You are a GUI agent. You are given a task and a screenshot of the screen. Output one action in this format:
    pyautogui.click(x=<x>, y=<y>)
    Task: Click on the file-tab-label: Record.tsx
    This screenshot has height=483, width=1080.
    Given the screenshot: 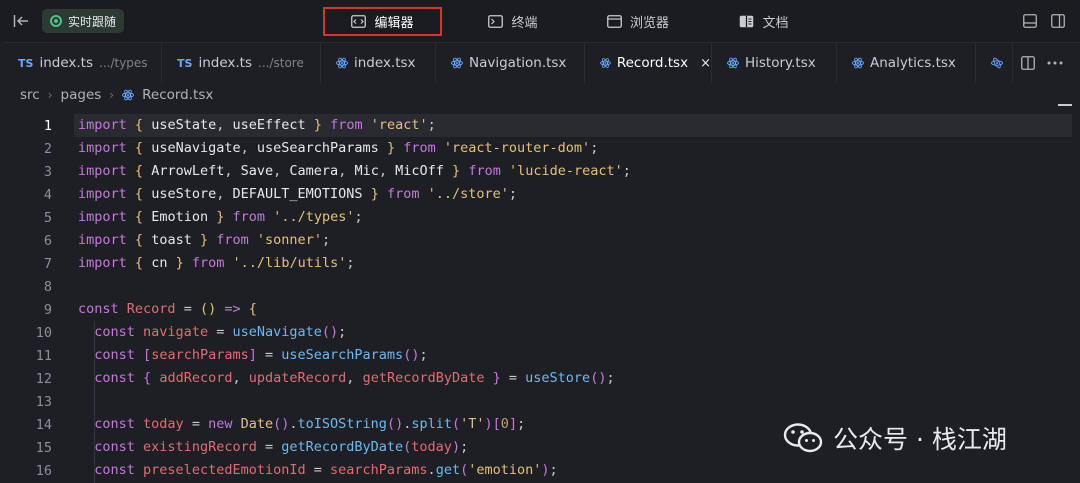 What is the action you would take?
    pyautogui.click(x=652, y=63)
    